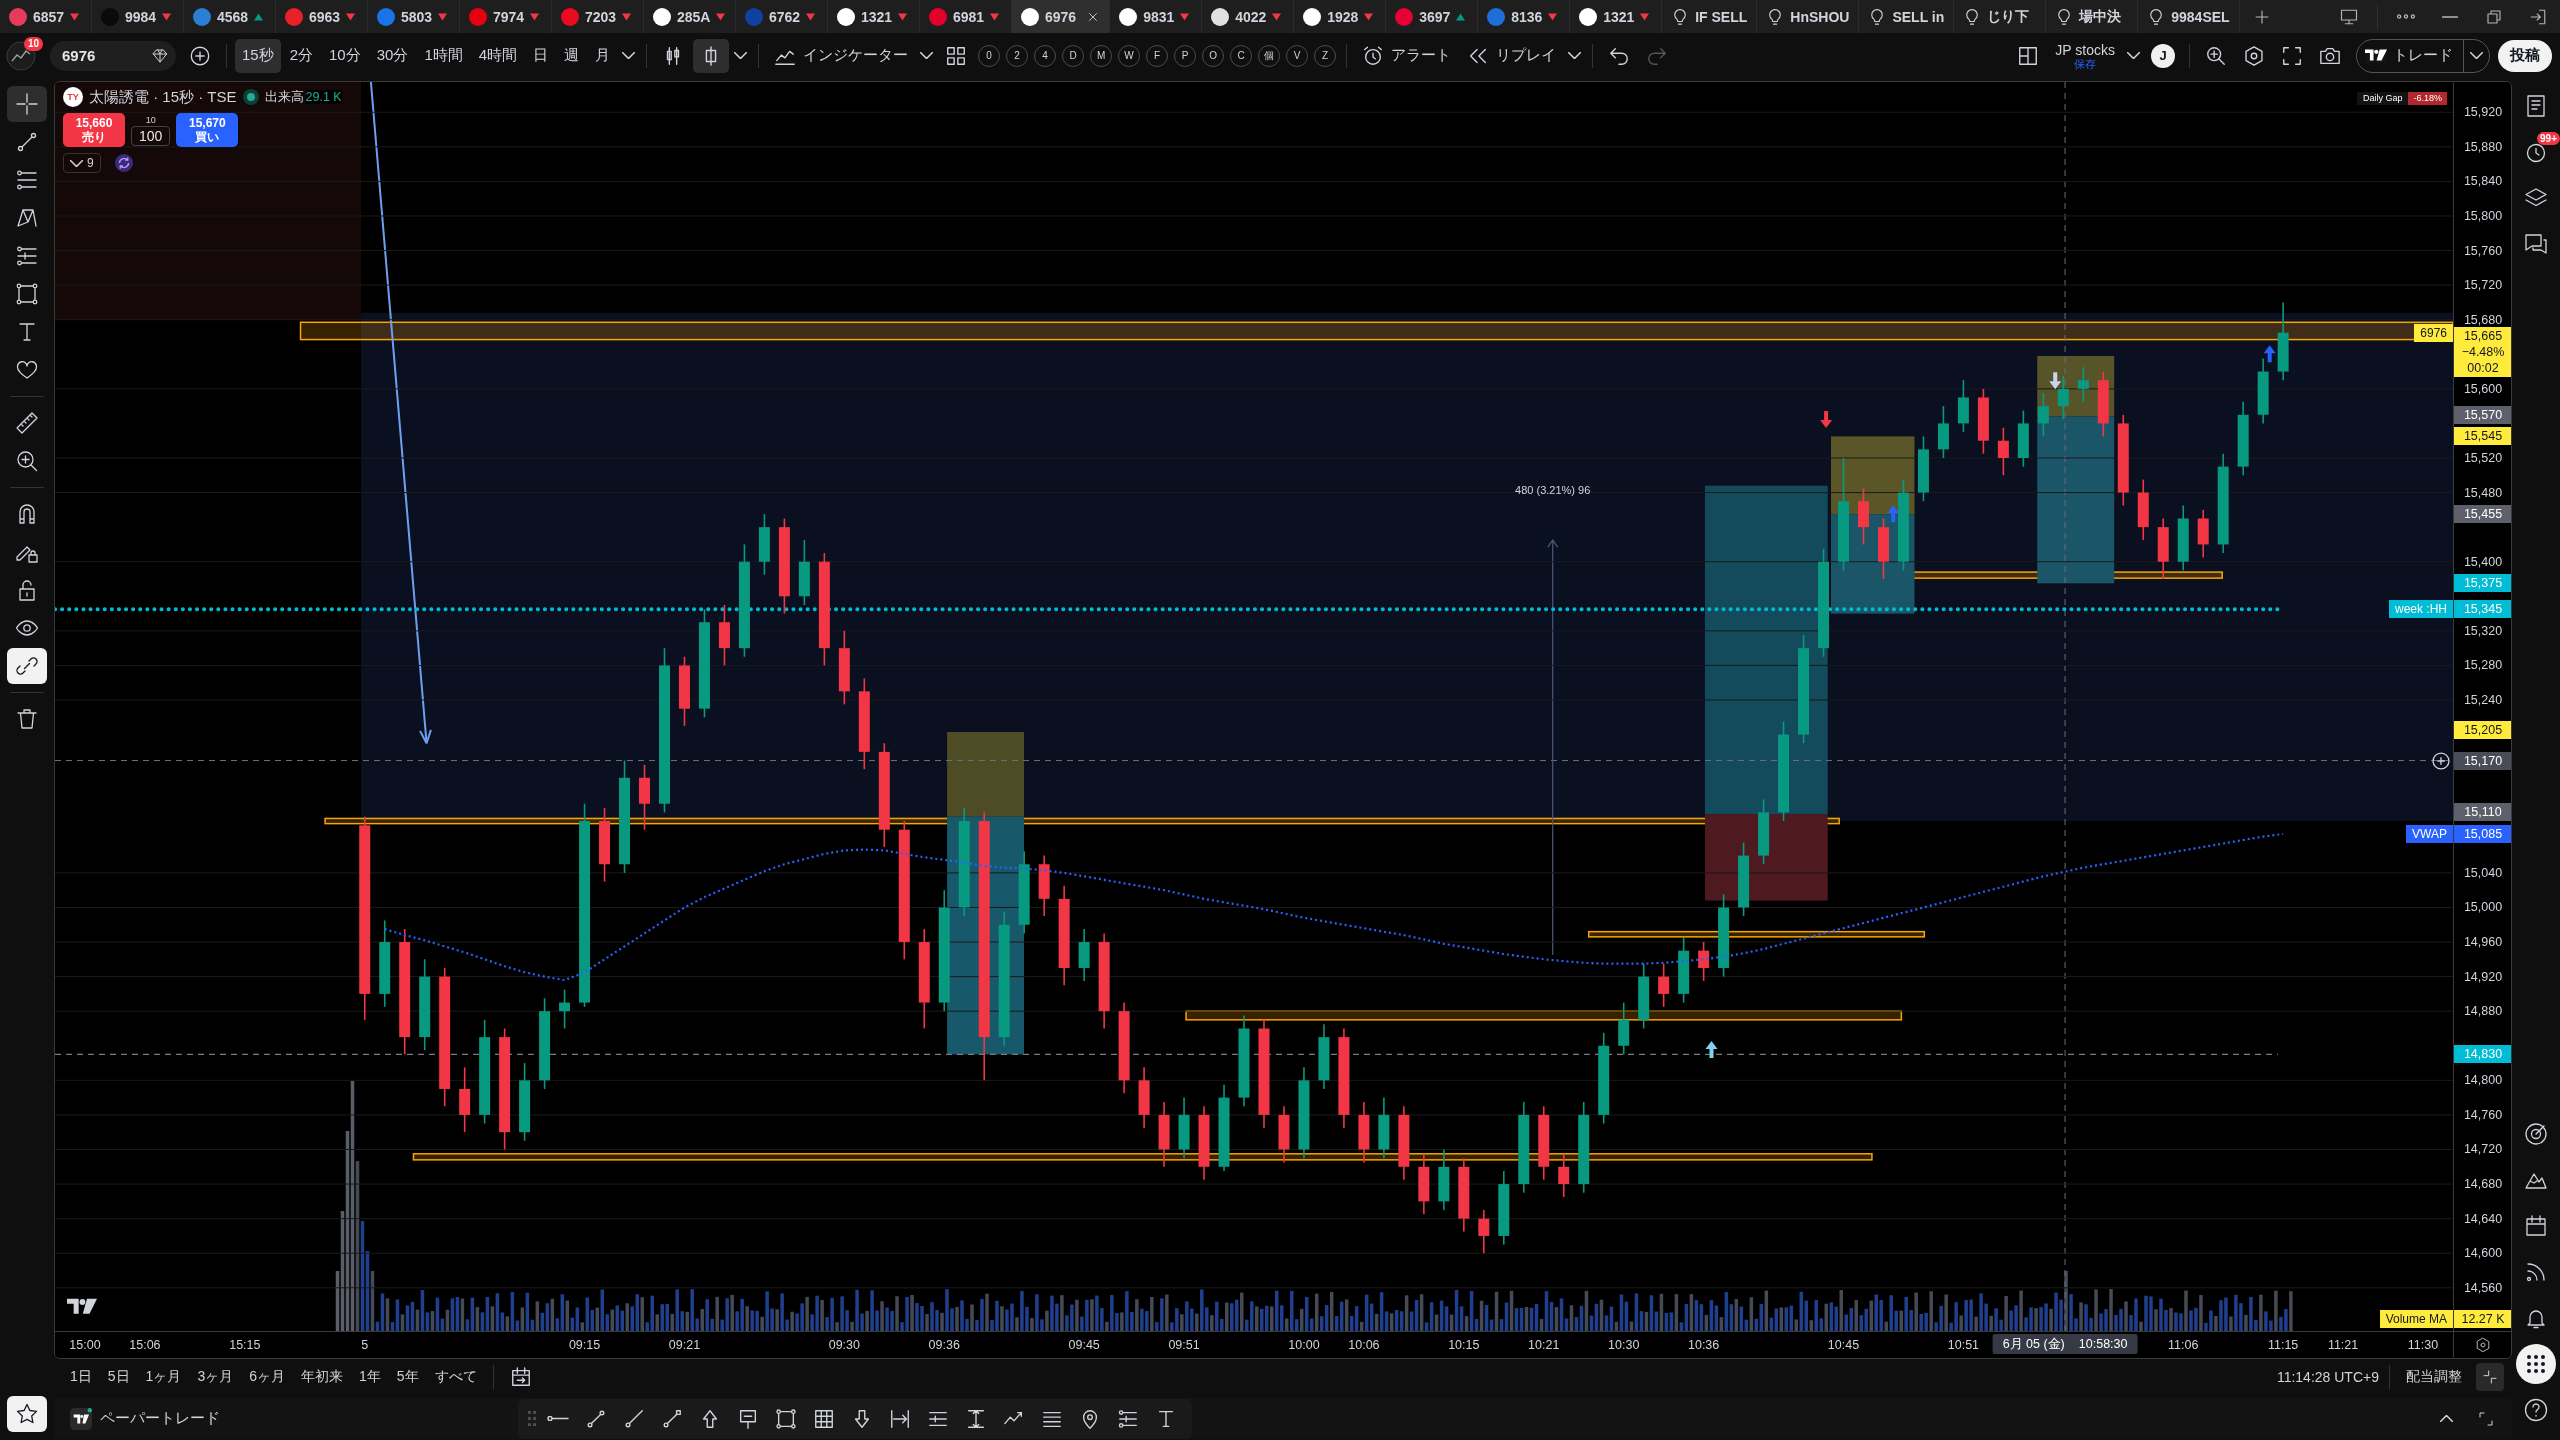  I want to click on crosshair-button, so click(27, 104).